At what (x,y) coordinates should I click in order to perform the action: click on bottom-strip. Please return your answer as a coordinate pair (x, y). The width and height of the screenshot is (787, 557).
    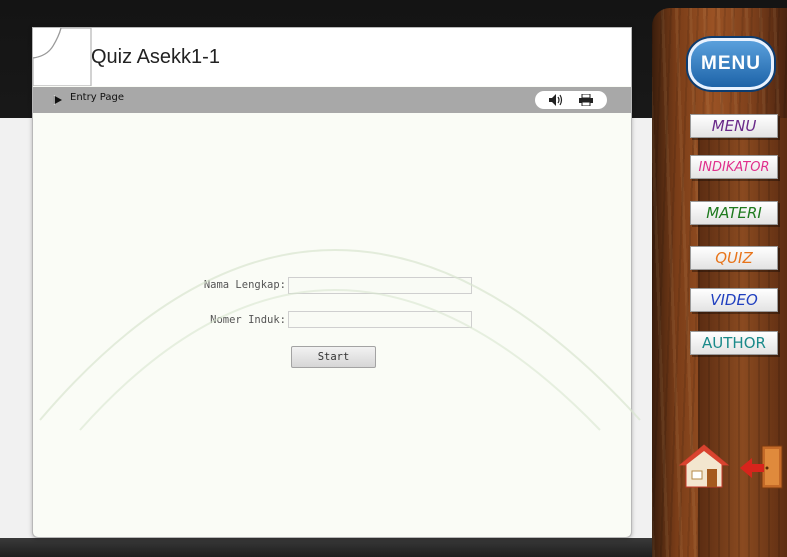
    Looking at the image, I should click on (350, 547).